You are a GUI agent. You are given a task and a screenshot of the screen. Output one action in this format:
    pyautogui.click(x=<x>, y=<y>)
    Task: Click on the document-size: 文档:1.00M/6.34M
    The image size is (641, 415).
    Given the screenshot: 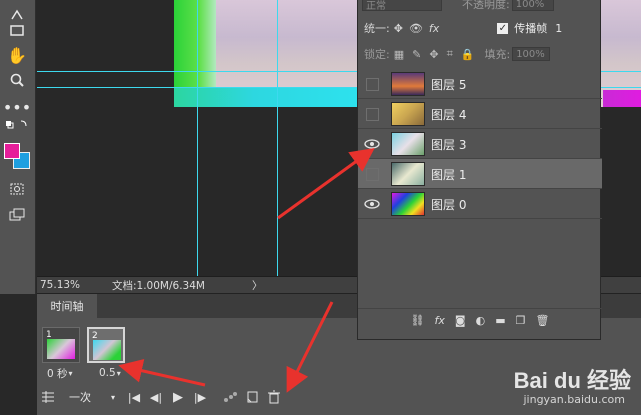 What is the action you would take?
    pyautogui.click(x=158, y=285)
    